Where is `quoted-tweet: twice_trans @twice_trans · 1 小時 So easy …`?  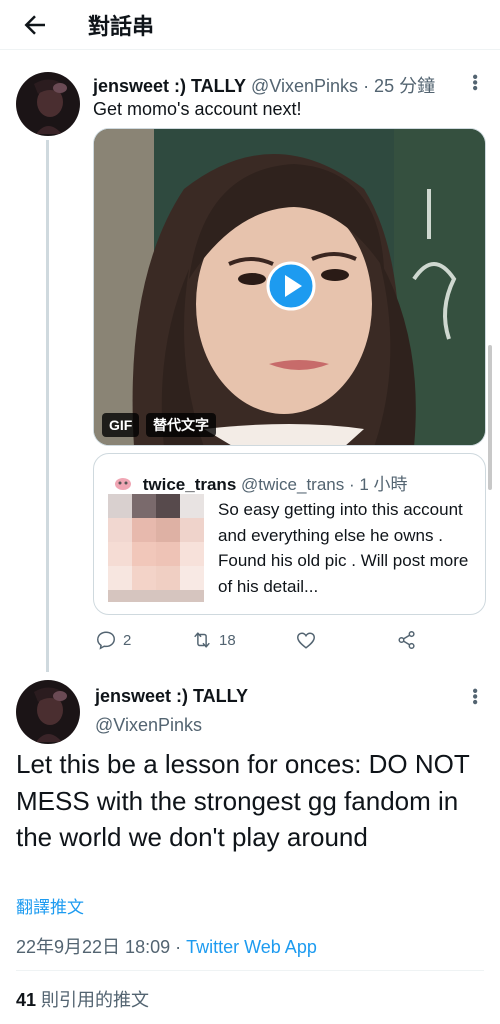 quoted-tweet: twice_trans @twice_trans · 1 小時 So easy … is located at coordinates (289, 534).